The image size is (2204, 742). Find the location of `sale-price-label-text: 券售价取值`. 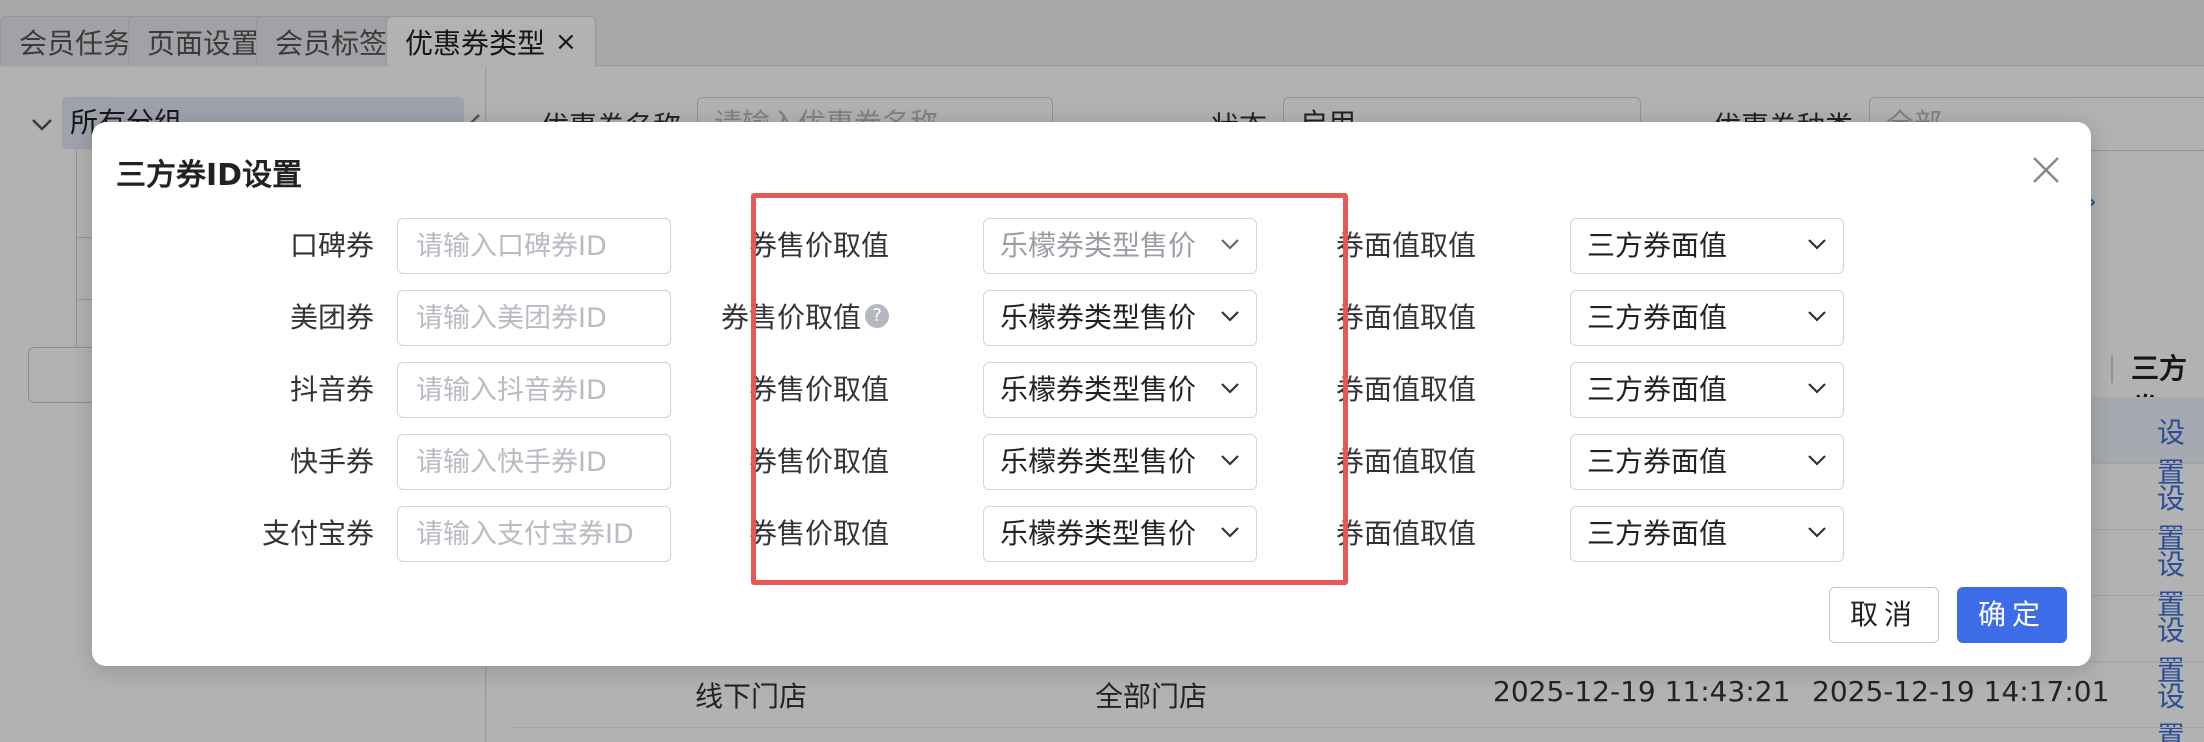

sale-price-label-text: 券售价取值 is located at coordinates (790, 317).